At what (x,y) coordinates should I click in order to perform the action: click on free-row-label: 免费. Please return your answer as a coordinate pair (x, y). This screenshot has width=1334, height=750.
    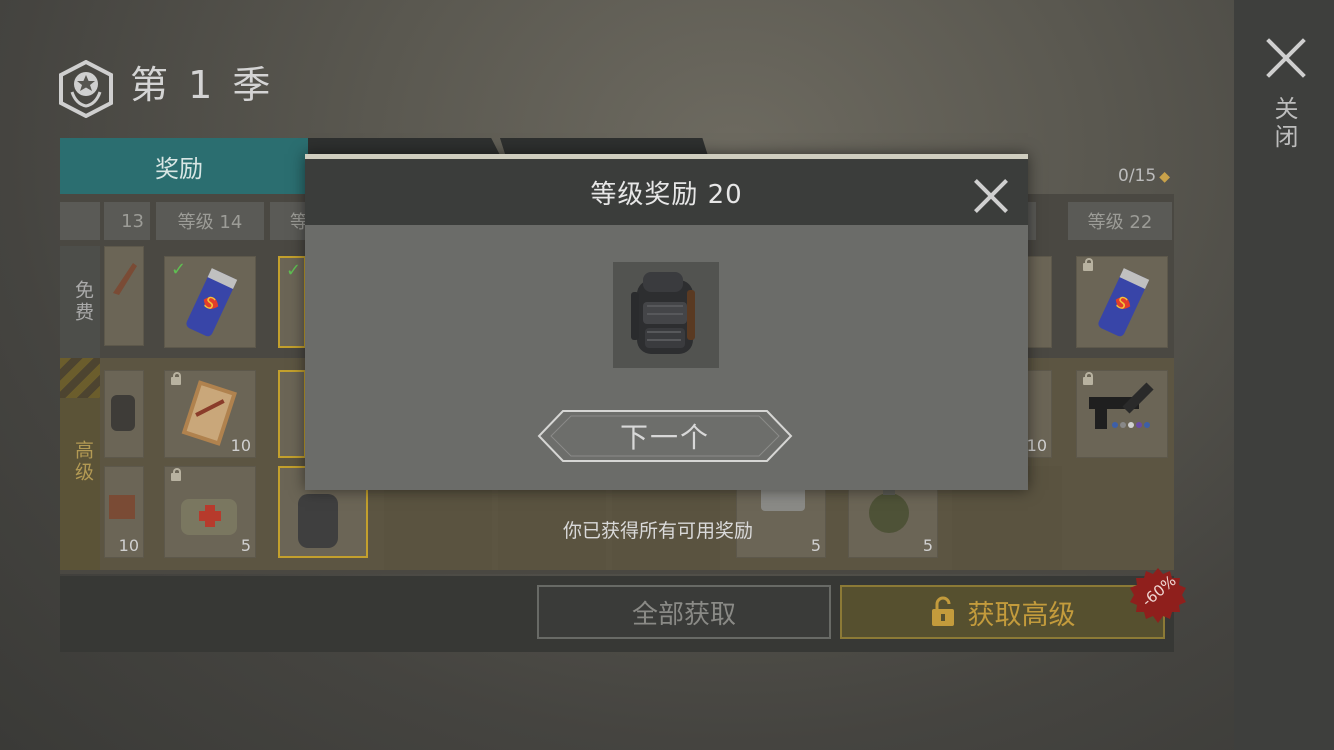
    Looking at the image, I should click on (80, 302).